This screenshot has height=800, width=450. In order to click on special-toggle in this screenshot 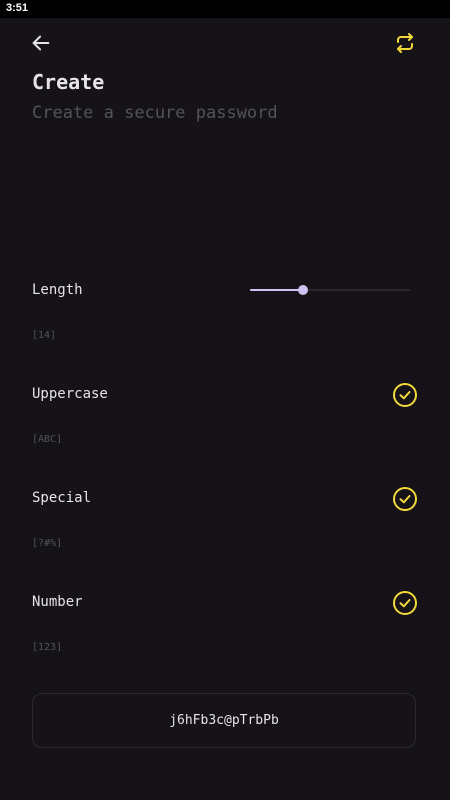, I will do `click(405, 499)`.